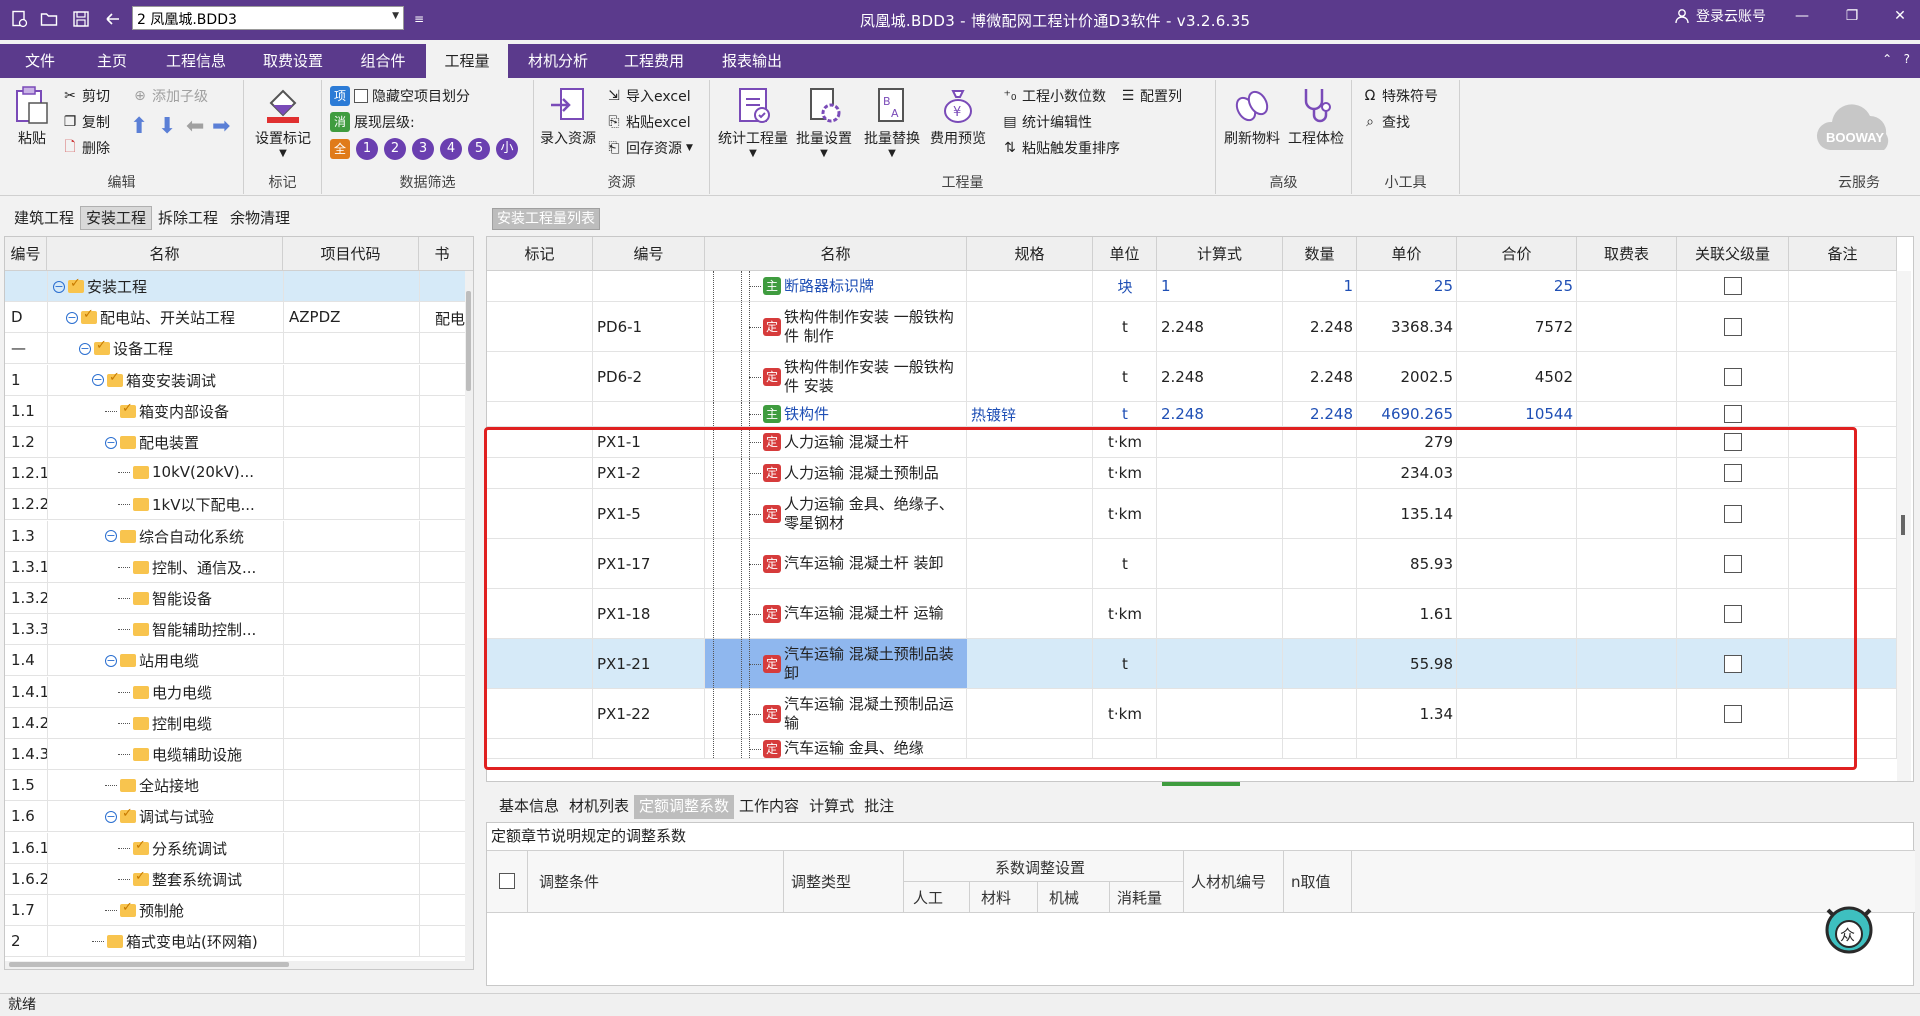  I want to click on cell-total: 10544, so click(1517, 414).